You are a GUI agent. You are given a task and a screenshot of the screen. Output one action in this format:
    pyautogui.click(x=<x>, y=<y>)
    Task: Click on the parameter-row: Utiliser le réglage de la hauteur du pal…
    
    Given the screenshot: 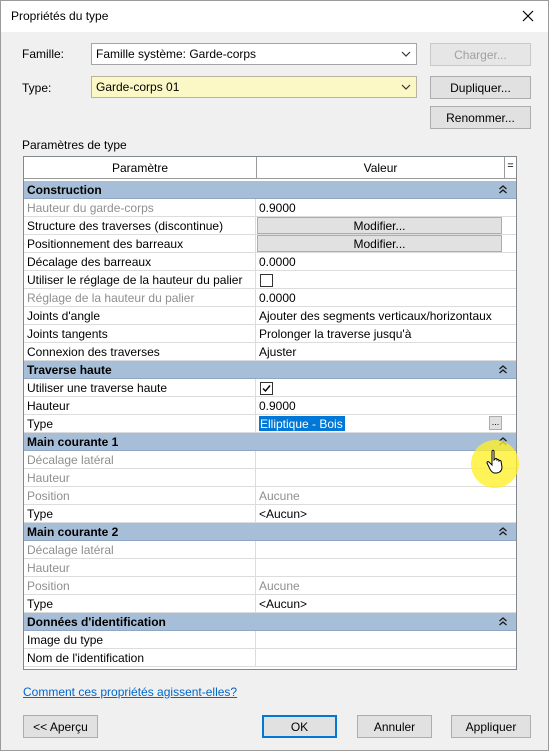 What is the action you would take?
    pyautogui.click(x=270, y=280)
    